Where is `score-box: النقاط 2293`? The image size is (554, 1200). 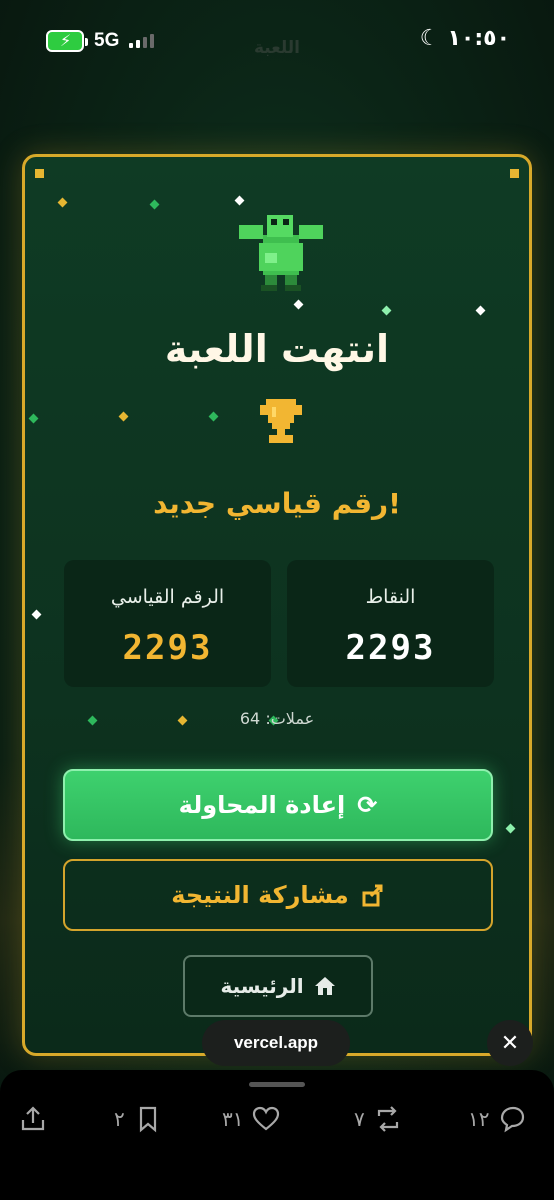 score-box: النقاط 2293 is located at coordinates (390, 623).